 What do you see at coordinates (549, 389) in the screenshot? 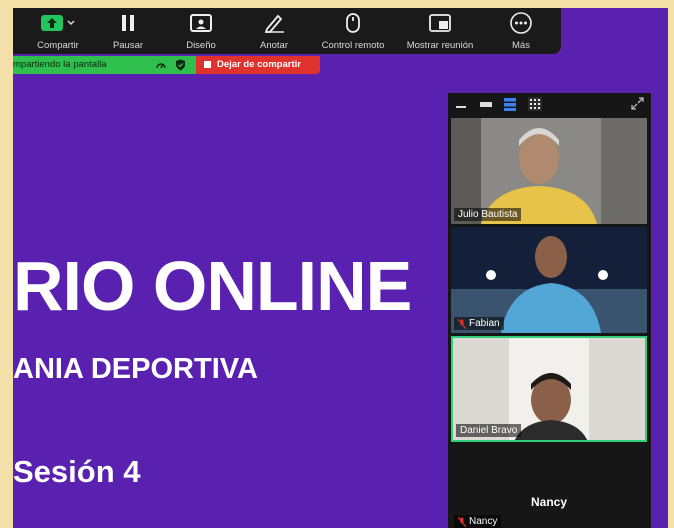
I see `participant-tile-active: Daniel Bravo` at bounding box center [549, 389].